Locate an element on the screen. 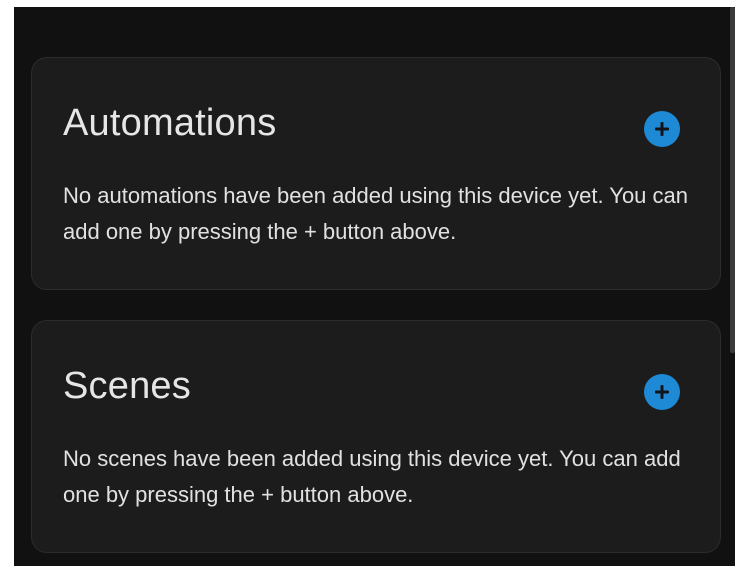 This screenshot has width=735, height=566. add-automation-button is located at coordinates (662, 129).